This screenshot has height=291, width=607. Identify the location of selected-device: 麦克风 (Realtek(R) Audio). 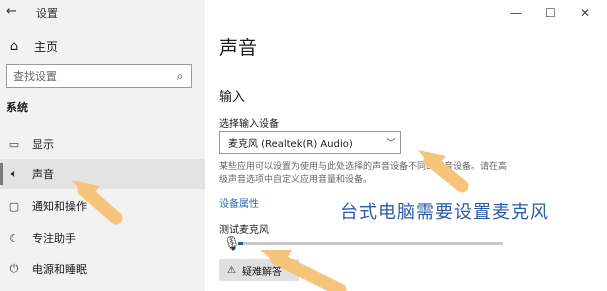
(290, 144).